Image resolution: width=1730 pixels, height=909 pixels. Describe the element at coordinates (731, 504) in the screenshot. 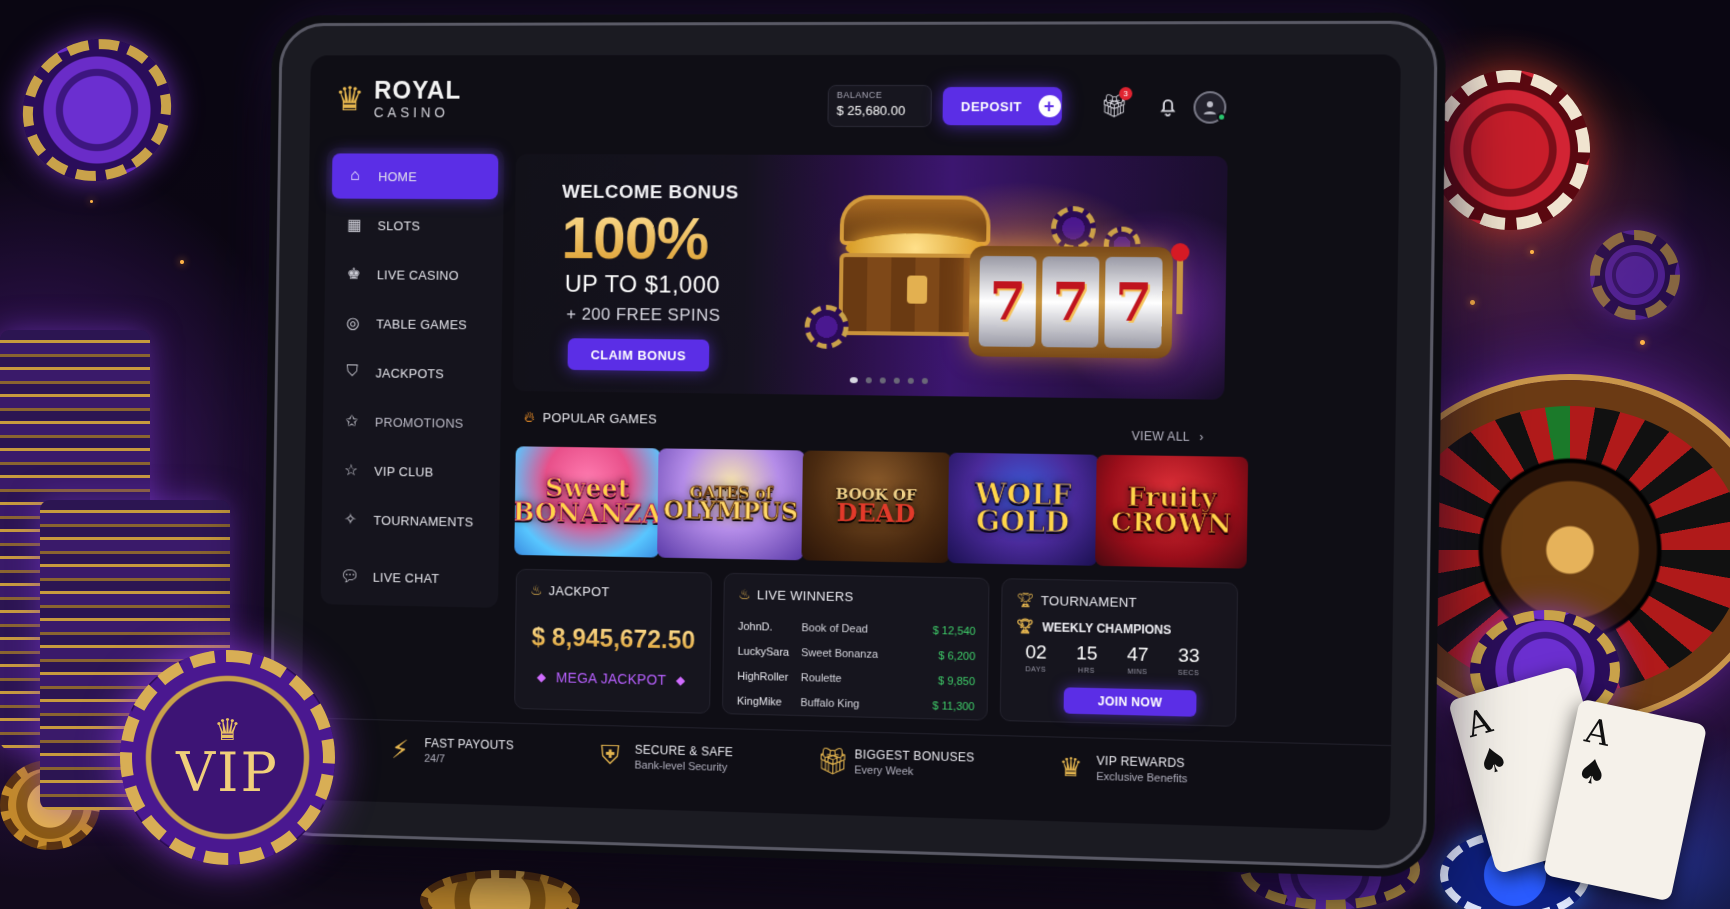

I see `game-tile-gates-of-olympus: GATES of OLYMPUS` at that location.